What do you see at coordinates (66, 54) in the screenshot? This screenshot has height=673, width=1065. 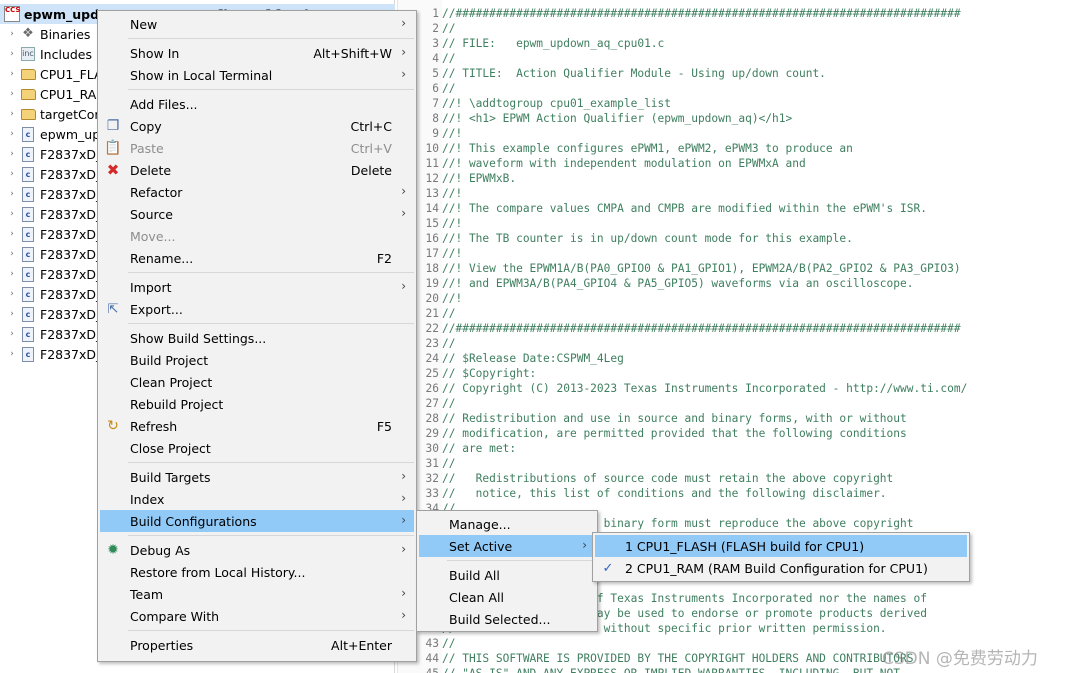 I see `tree-item-label: Includes` at bounding box center [66, 54].